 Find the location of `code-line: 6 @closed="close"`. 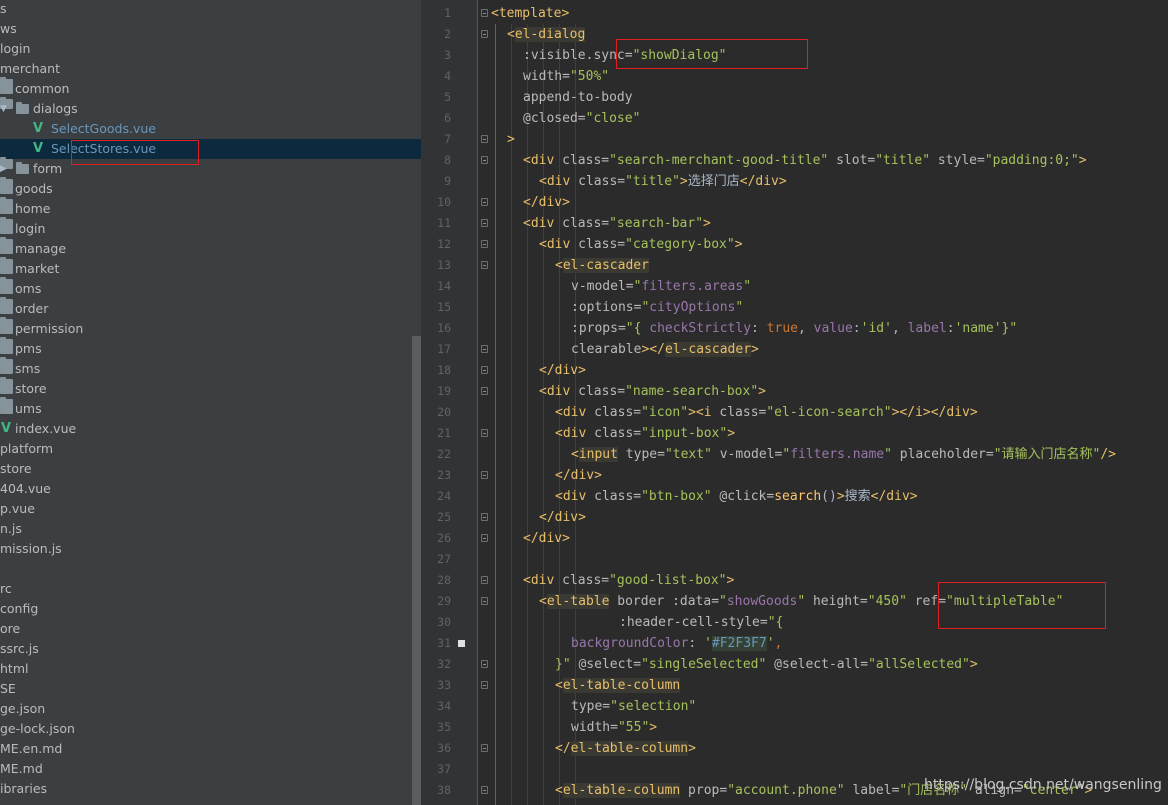

code-line: 6 @closed="close" is located at coordinates (794, 118).